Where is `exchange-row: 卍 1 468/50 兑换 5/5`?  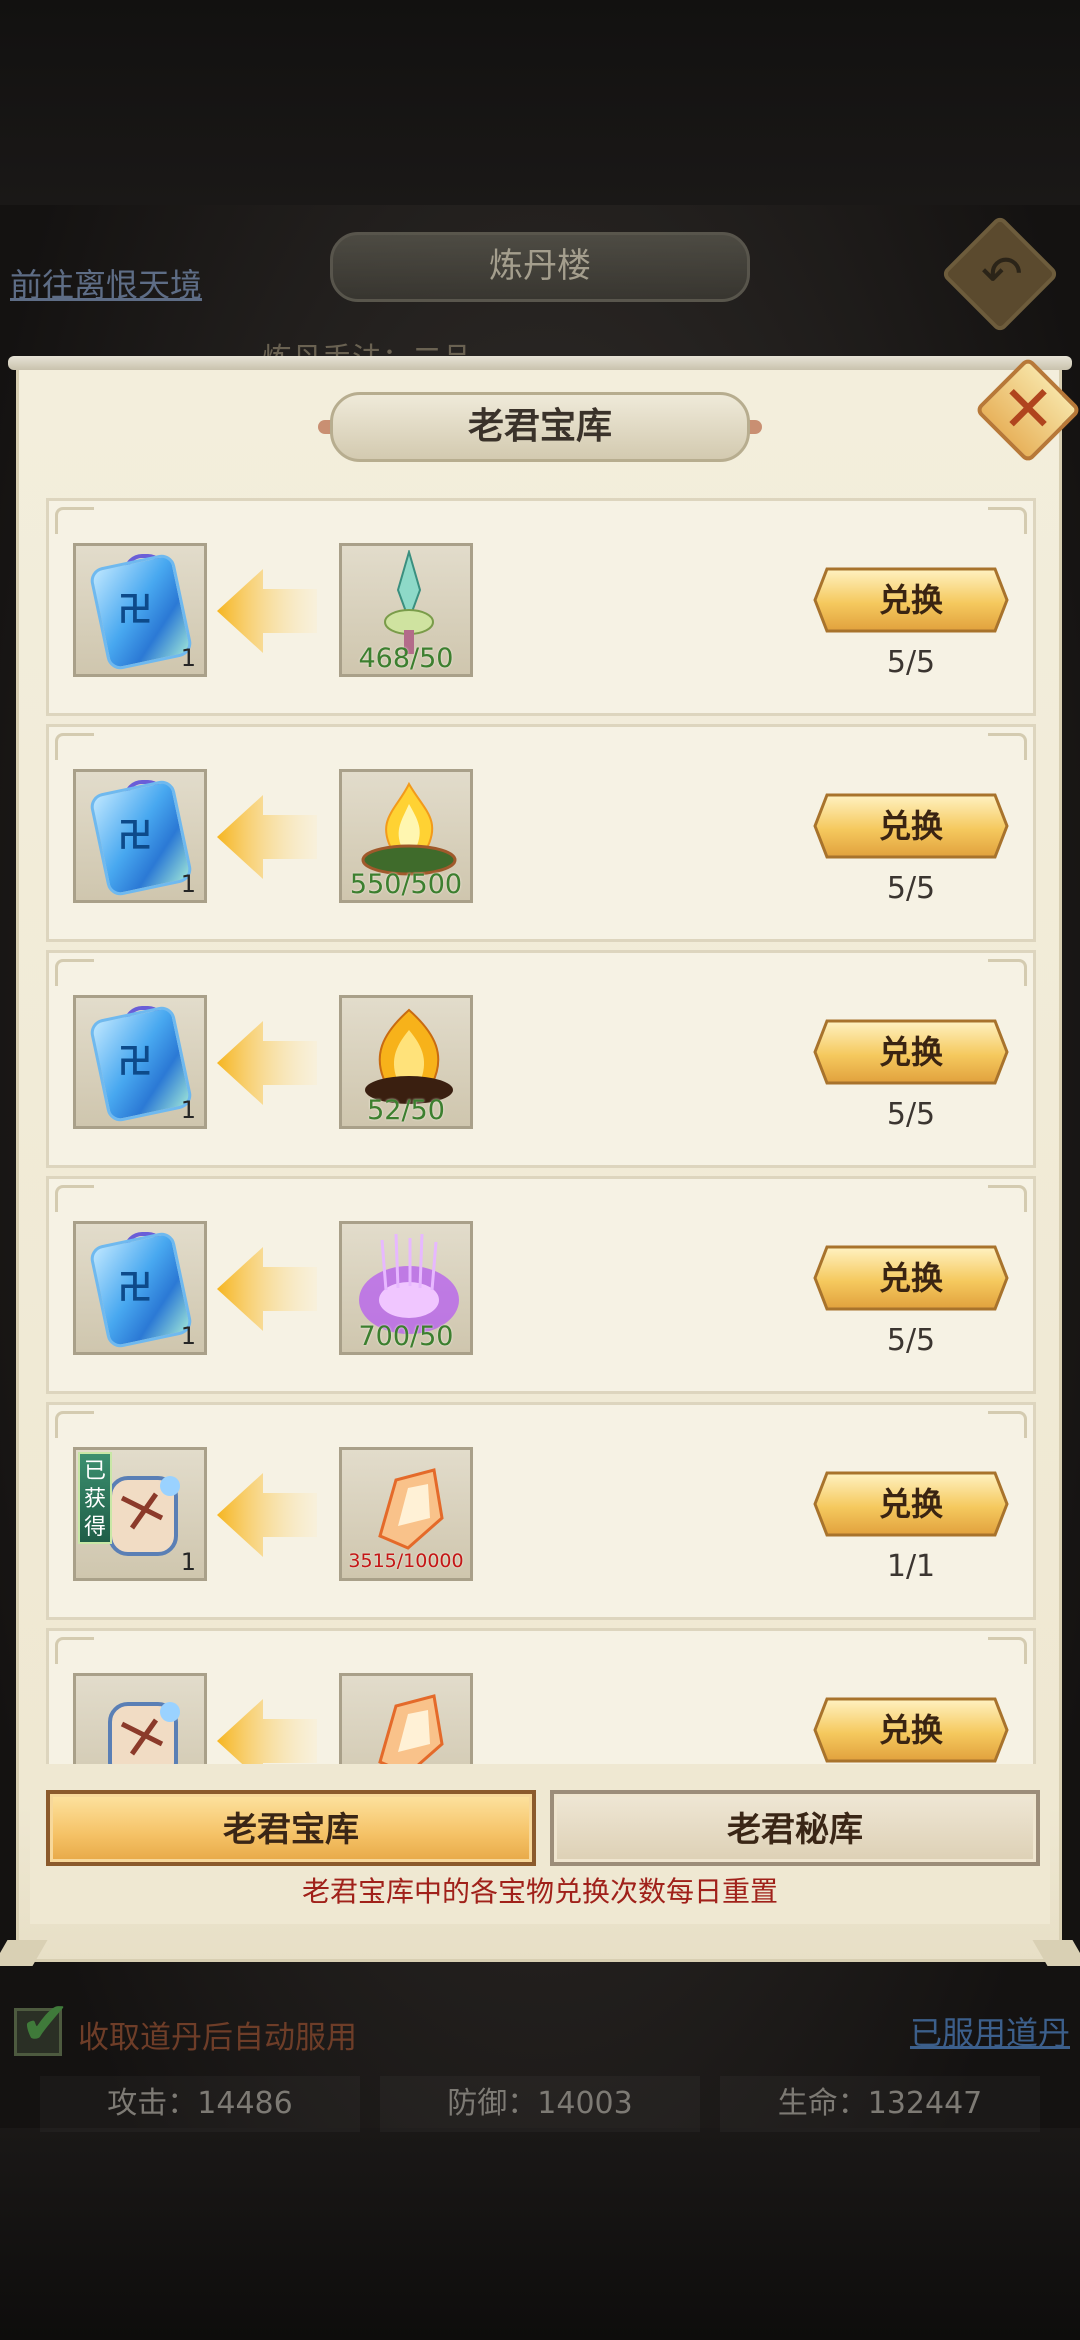
exchange-row: 卍 1 468/50 兑换 5/5 is located at coordinates (541, 607).